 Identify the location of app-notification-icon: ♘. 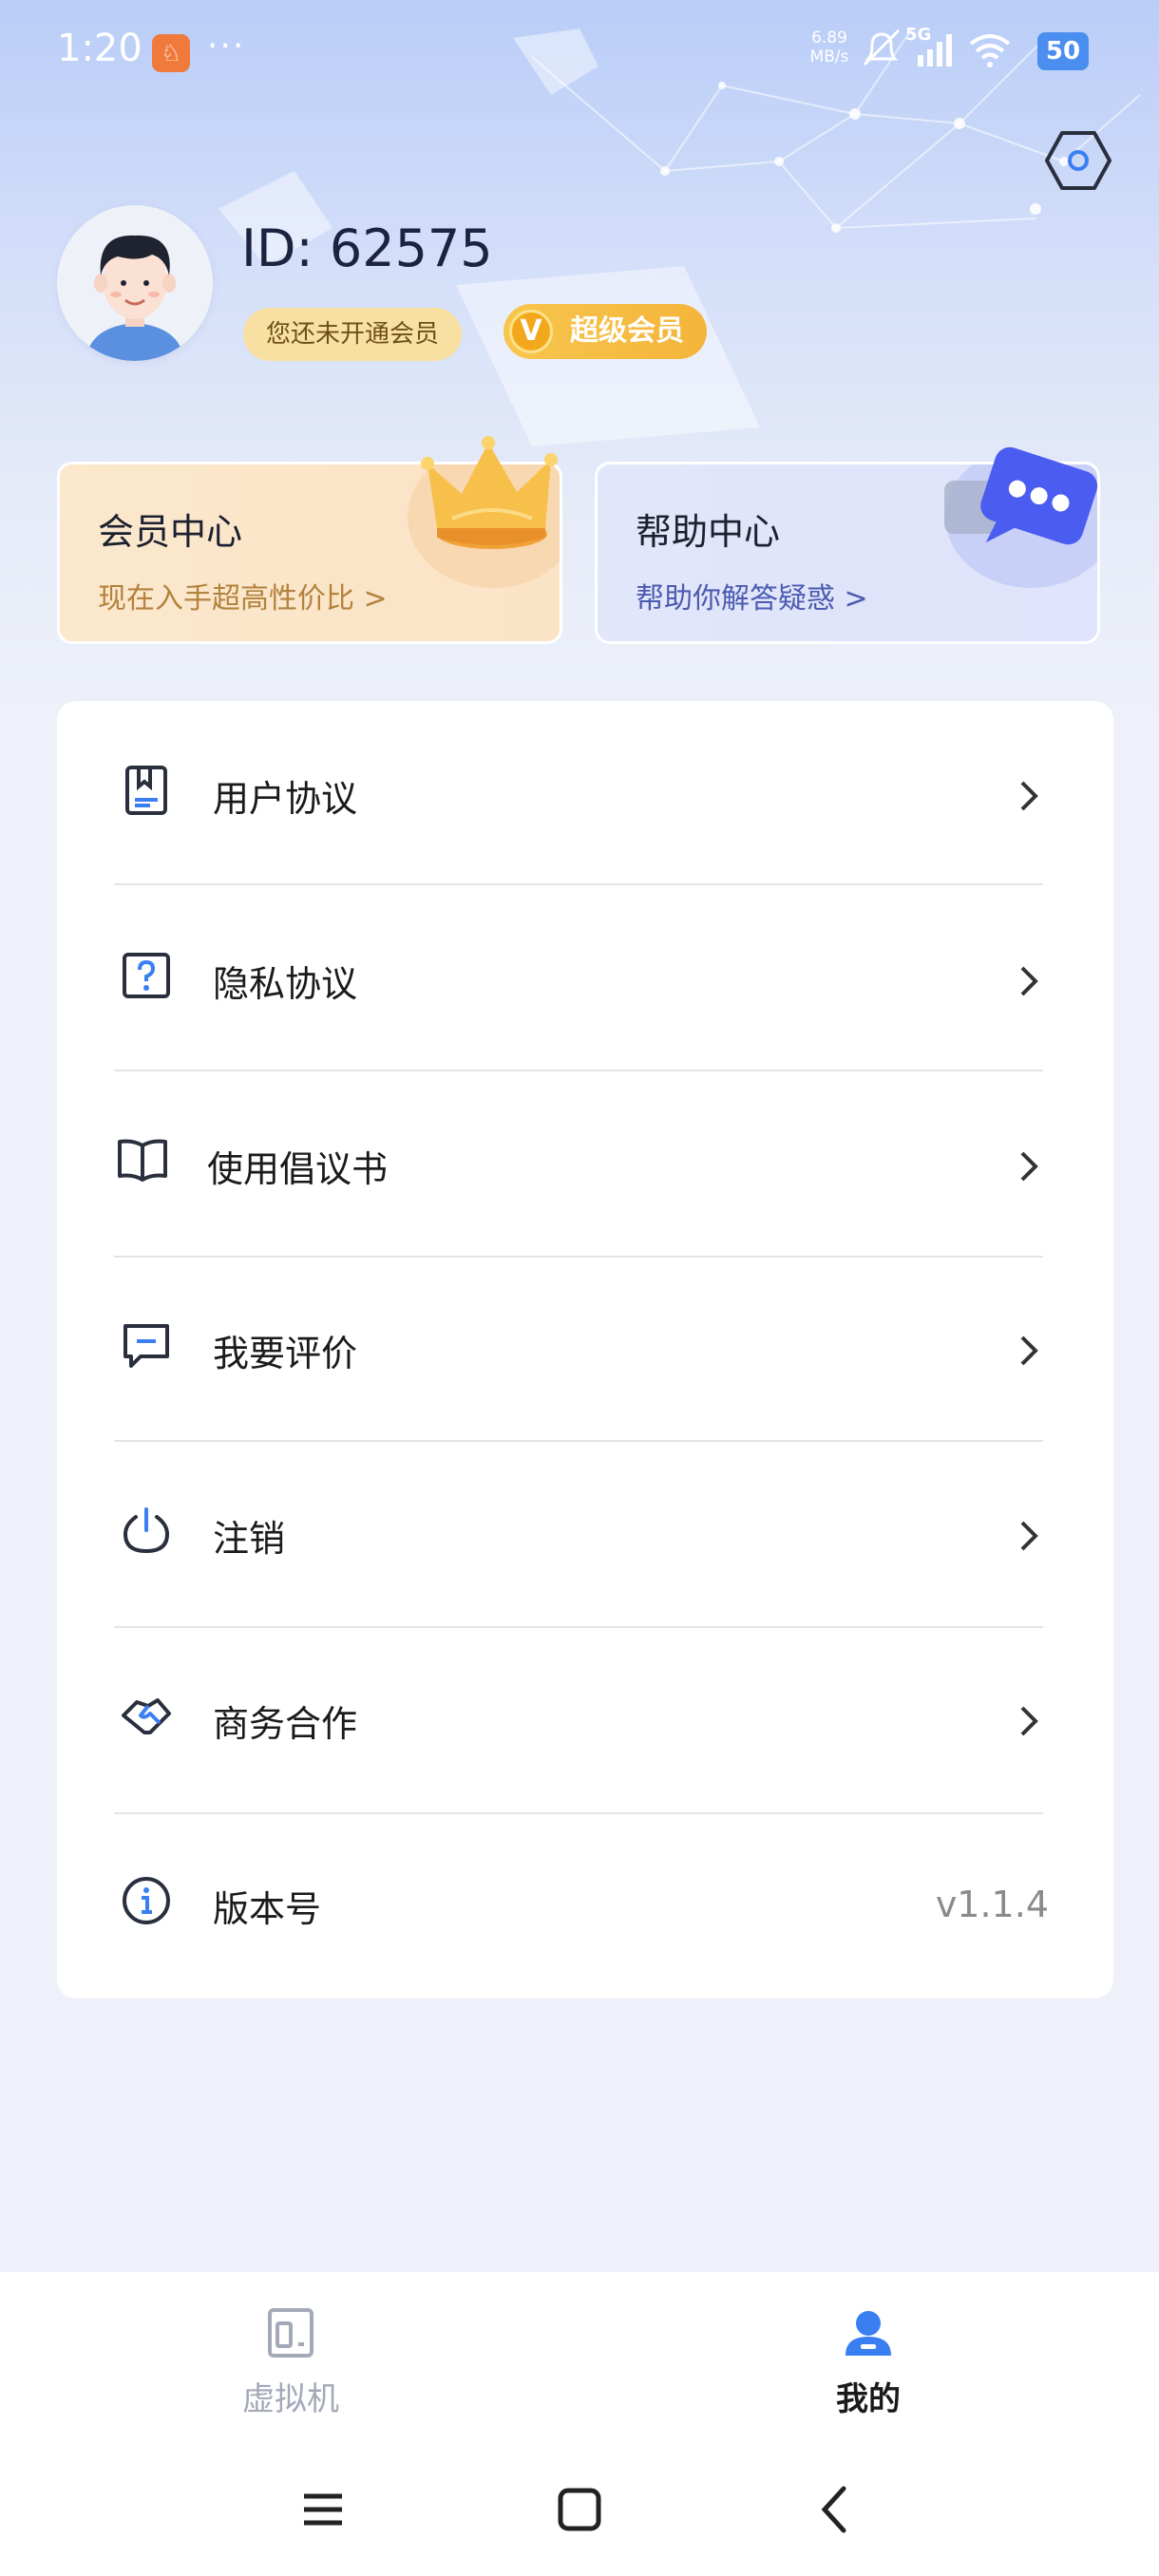
(171, 53).